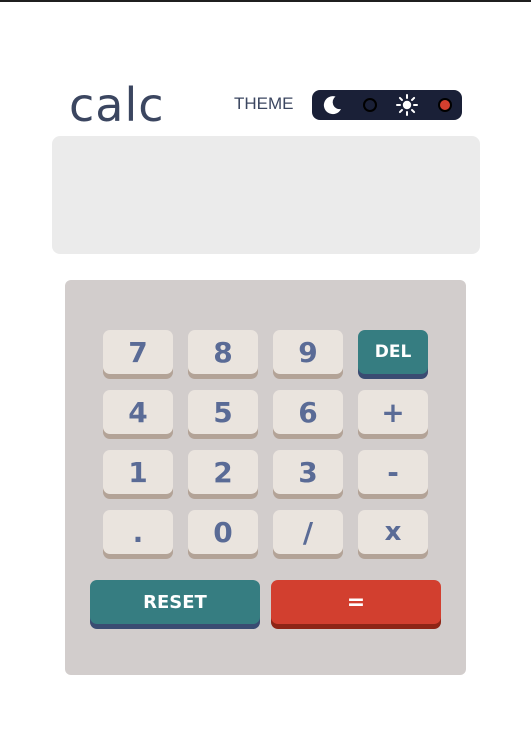 This screenshot has width=531, height=755. What do you see at coordinates (175, 602) in the screenshot?
I see `reset-button: RESET` at bounding box center [175, 602].